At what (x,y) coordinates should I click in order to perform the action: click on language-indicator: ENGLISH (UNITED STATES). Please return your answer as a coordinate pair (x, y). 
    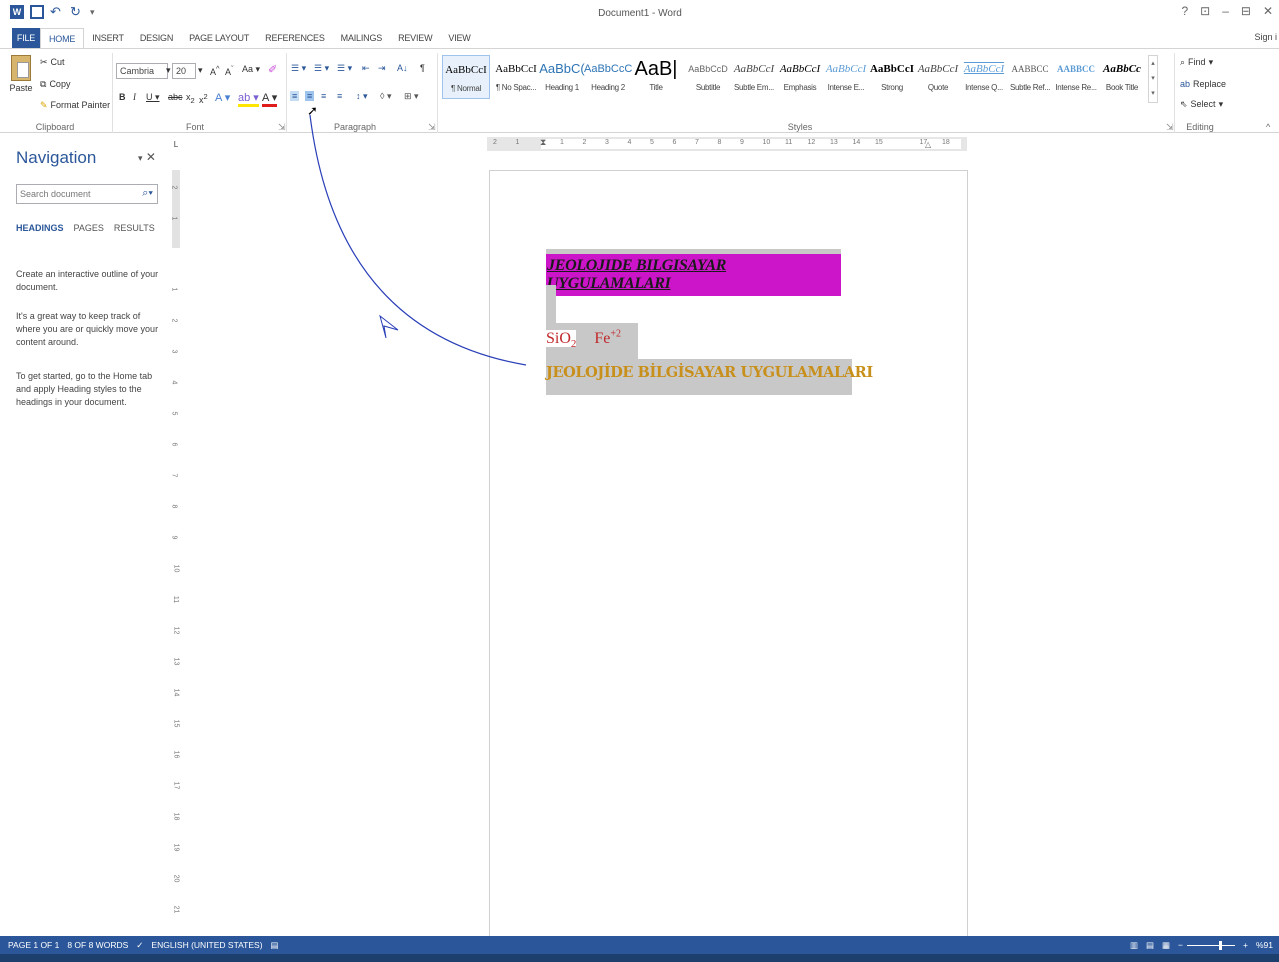
    Looking at the image, I should click on (206, 945).